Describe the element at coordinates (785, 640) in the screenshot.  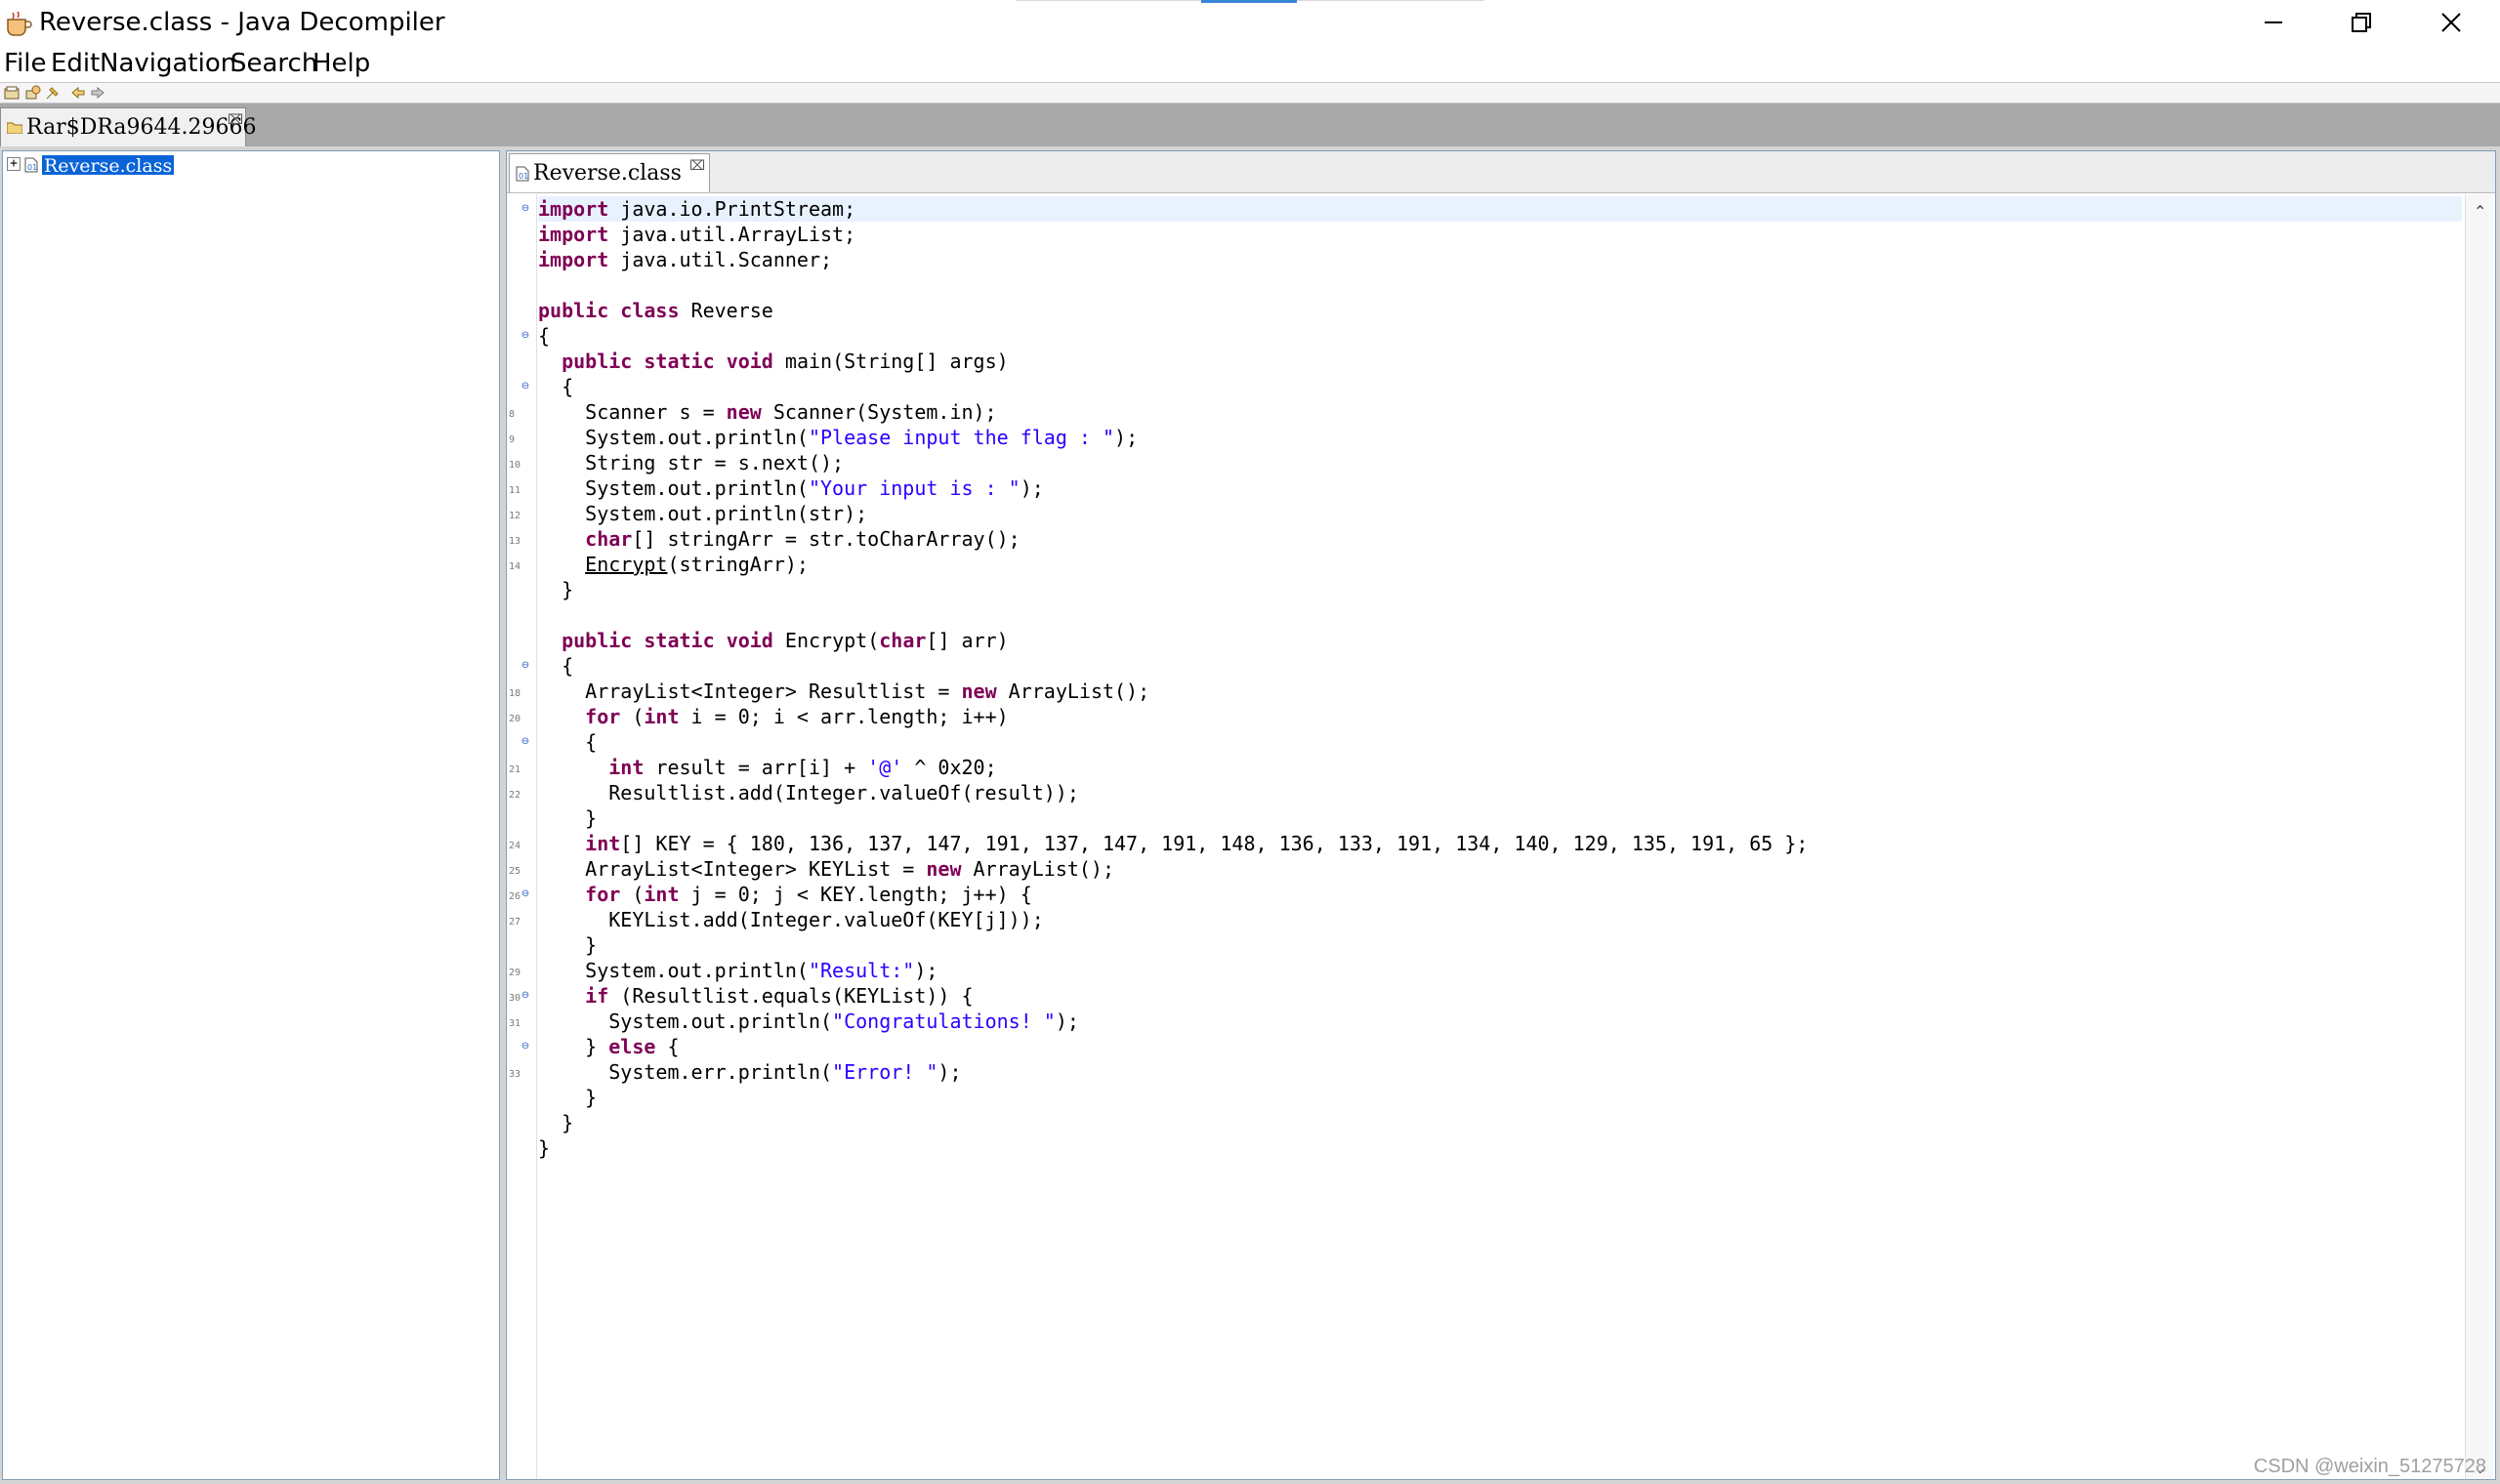
I see `code-line: public static void Encrypt(char[] arr)` at that location.